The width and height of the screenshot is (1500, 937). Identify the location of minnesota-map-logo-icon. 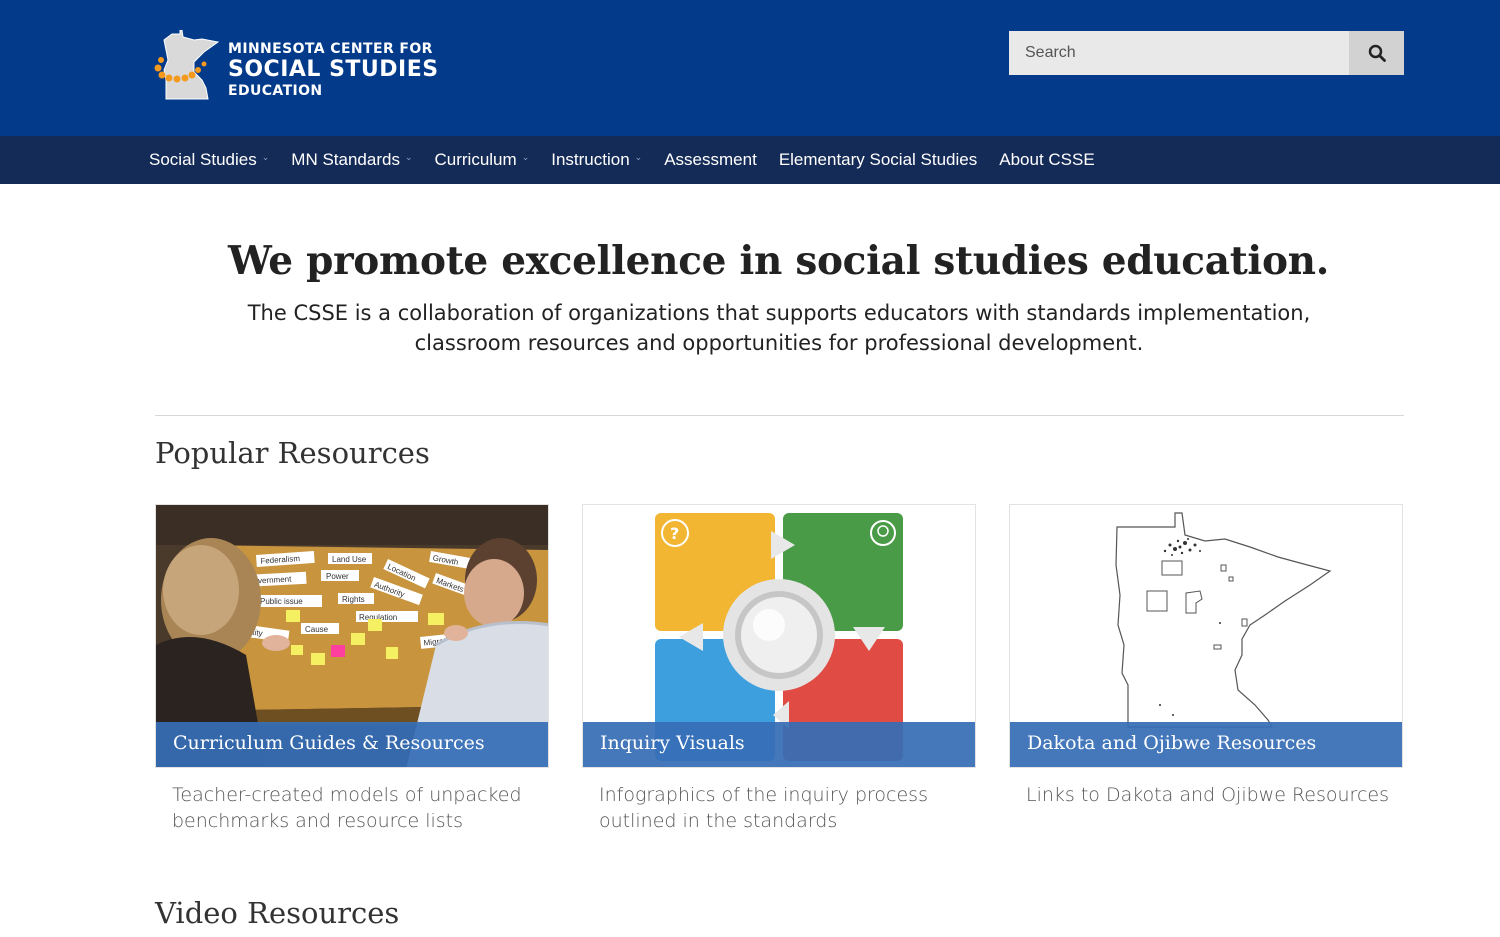
(187, 65).